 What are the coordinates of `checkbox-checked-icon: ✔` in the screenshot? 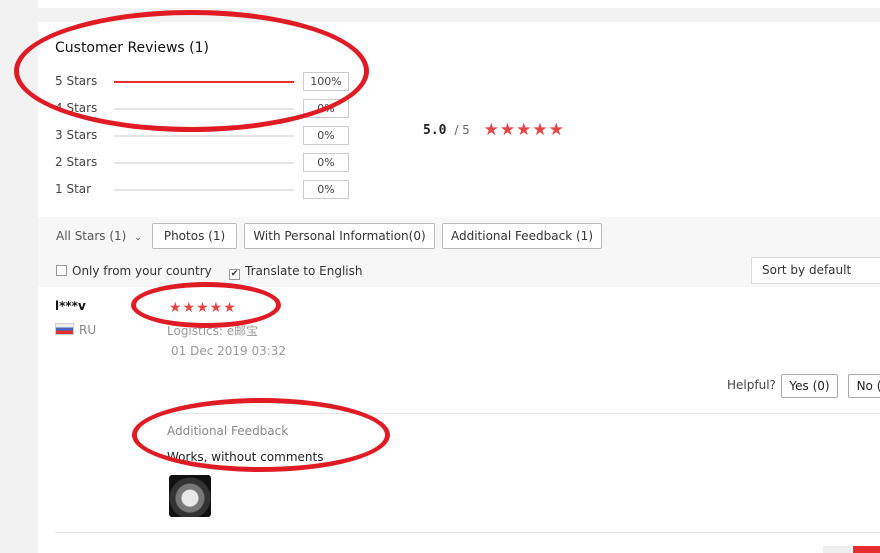 It's located at (234, 274).